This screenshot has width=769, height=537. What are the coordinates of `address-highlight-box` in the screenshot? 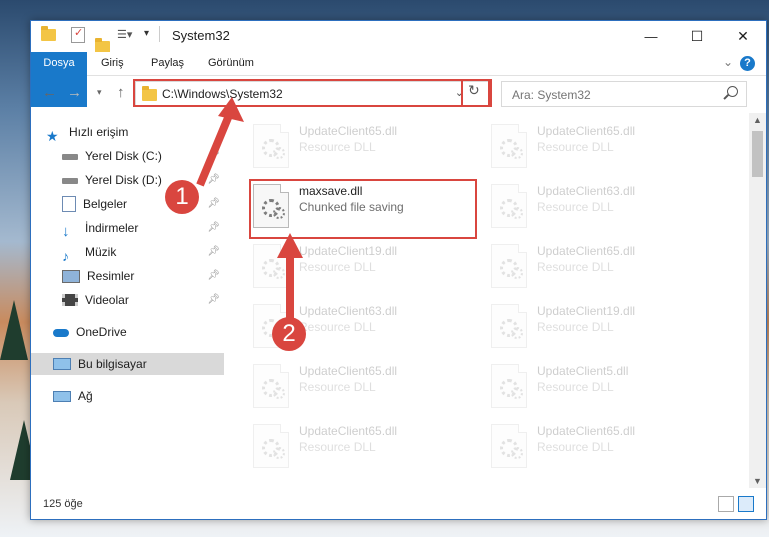 It's located at (312, 93).